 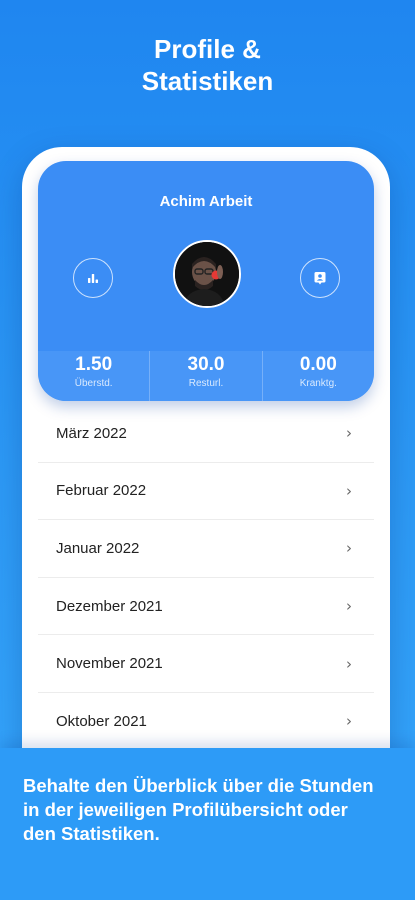 What do you see at coordinates (93, 376) in the screenshot?
I see `stat-overtime: 1.50 Überstd.` at bounding box center [93, 376].